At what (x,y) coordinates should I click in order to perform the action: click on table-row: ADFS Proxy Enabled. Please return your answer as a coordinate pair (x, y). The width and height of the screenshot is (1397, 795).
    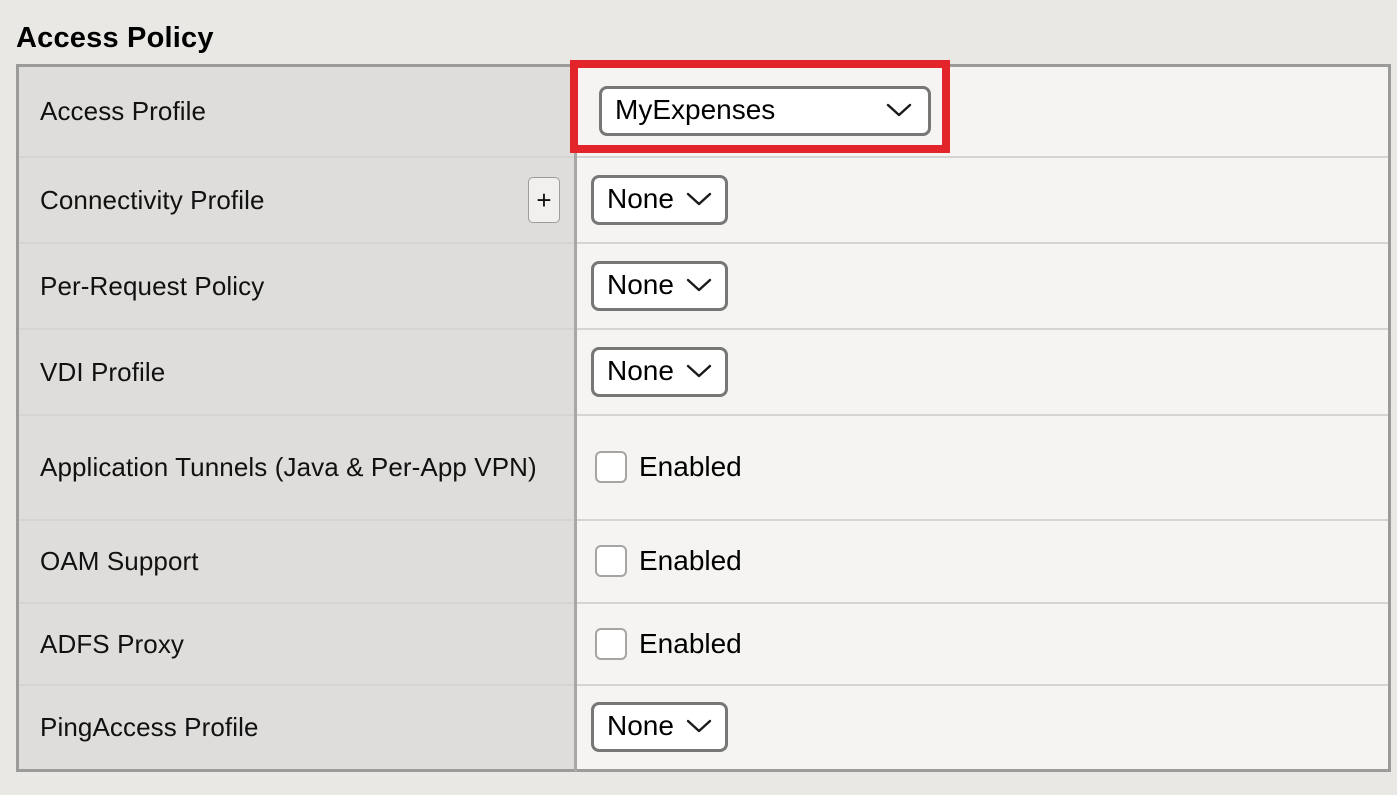
    Looking at the image, I should click on (703, 644).